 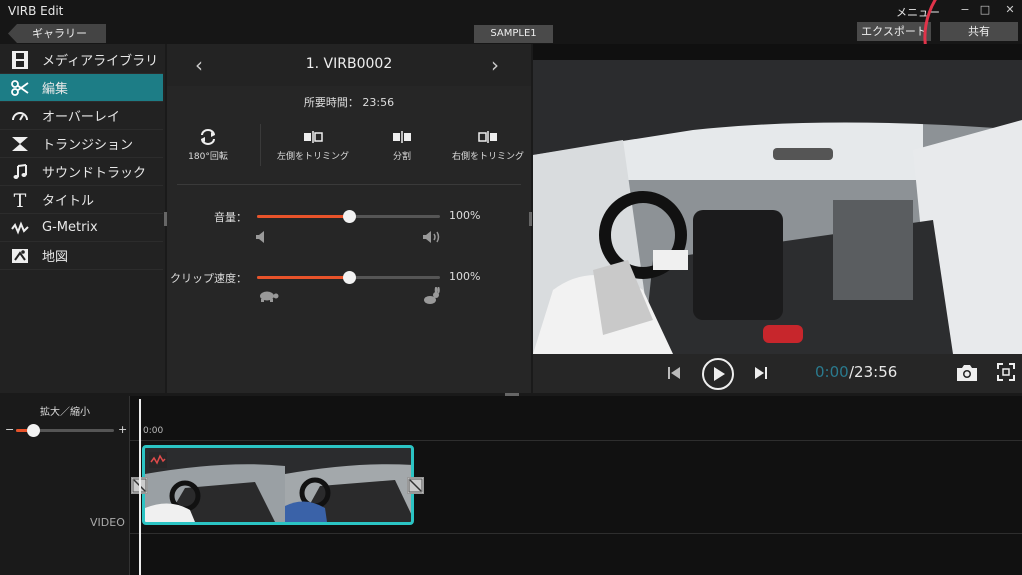 What do you see at coordinates (33, 430) in the screenshot?
I see `zoom-slider-knob` at bounding box center [33, 430].